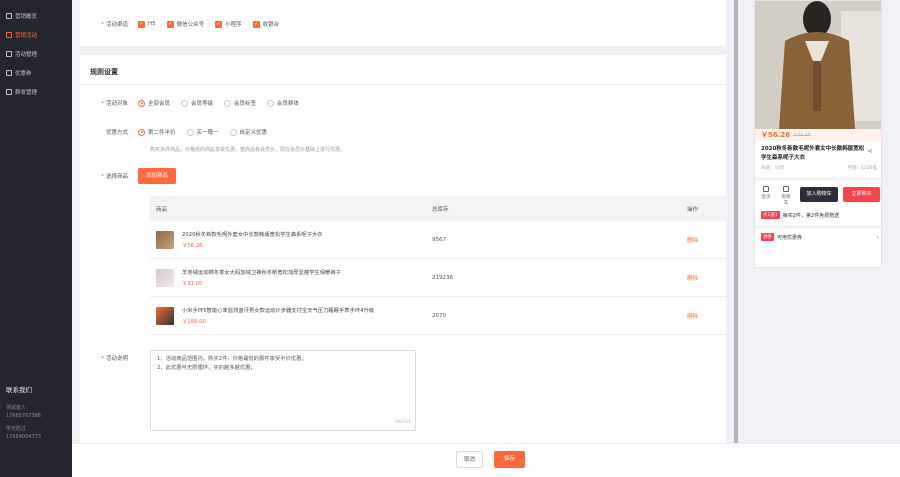  What do you see at coordinates (819, 168) in the screenshot?
I see `product-meta: 快递：10元 月销：1220笔` at bounding box center [819, 168].